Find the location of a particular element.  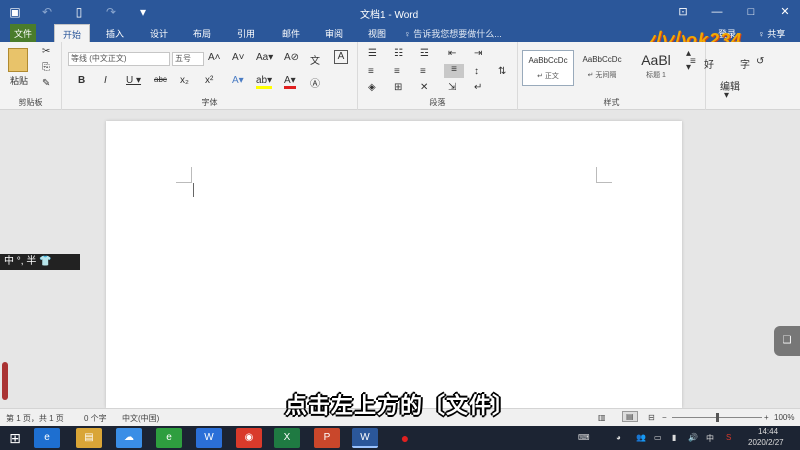

tab-view: 视图 is located at coordinates (377, 33).